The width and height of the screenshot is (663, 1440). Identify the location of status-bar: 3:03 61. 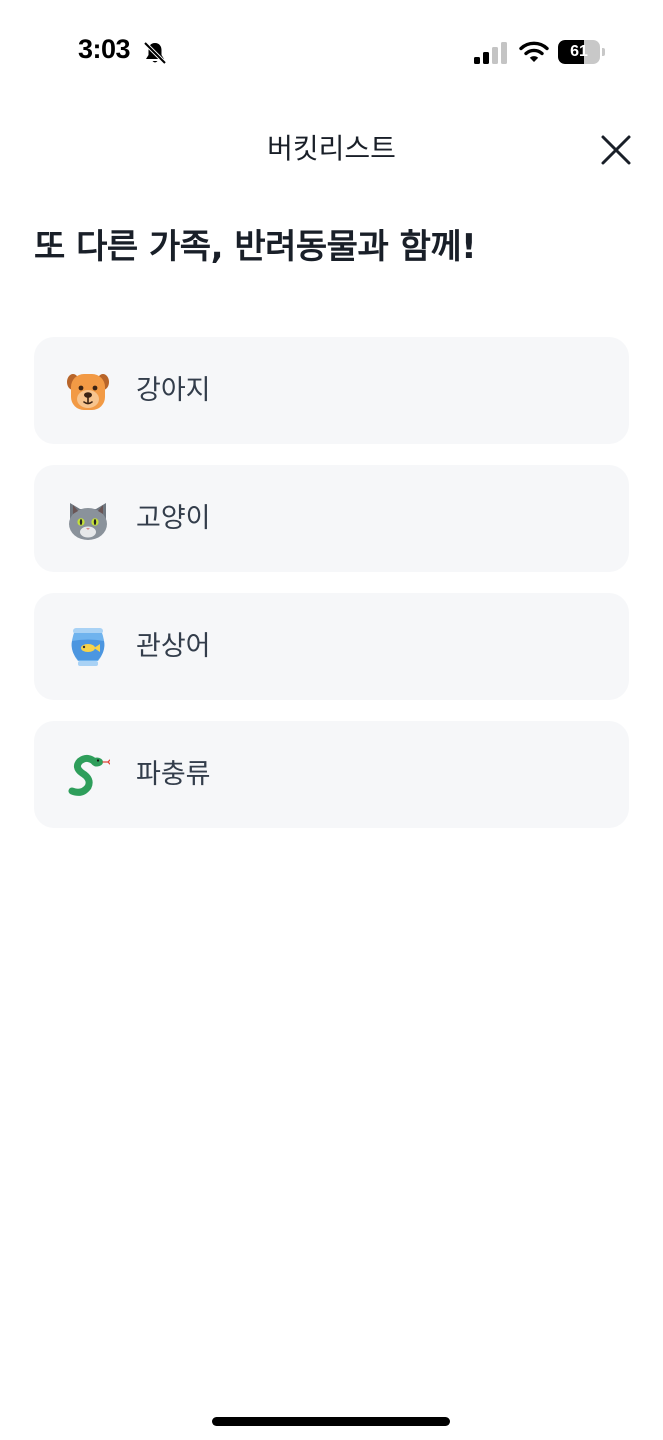
(331, 50).